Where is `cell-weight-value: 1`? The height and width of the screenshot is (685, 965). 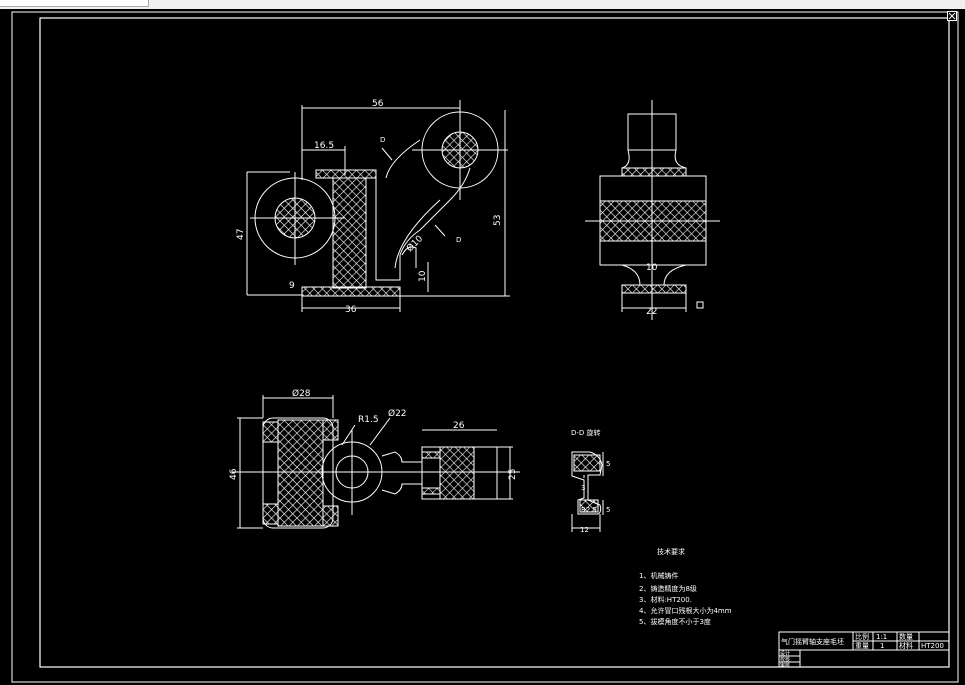 cell-weight-value: 1 is located at coordinates (882, 646).